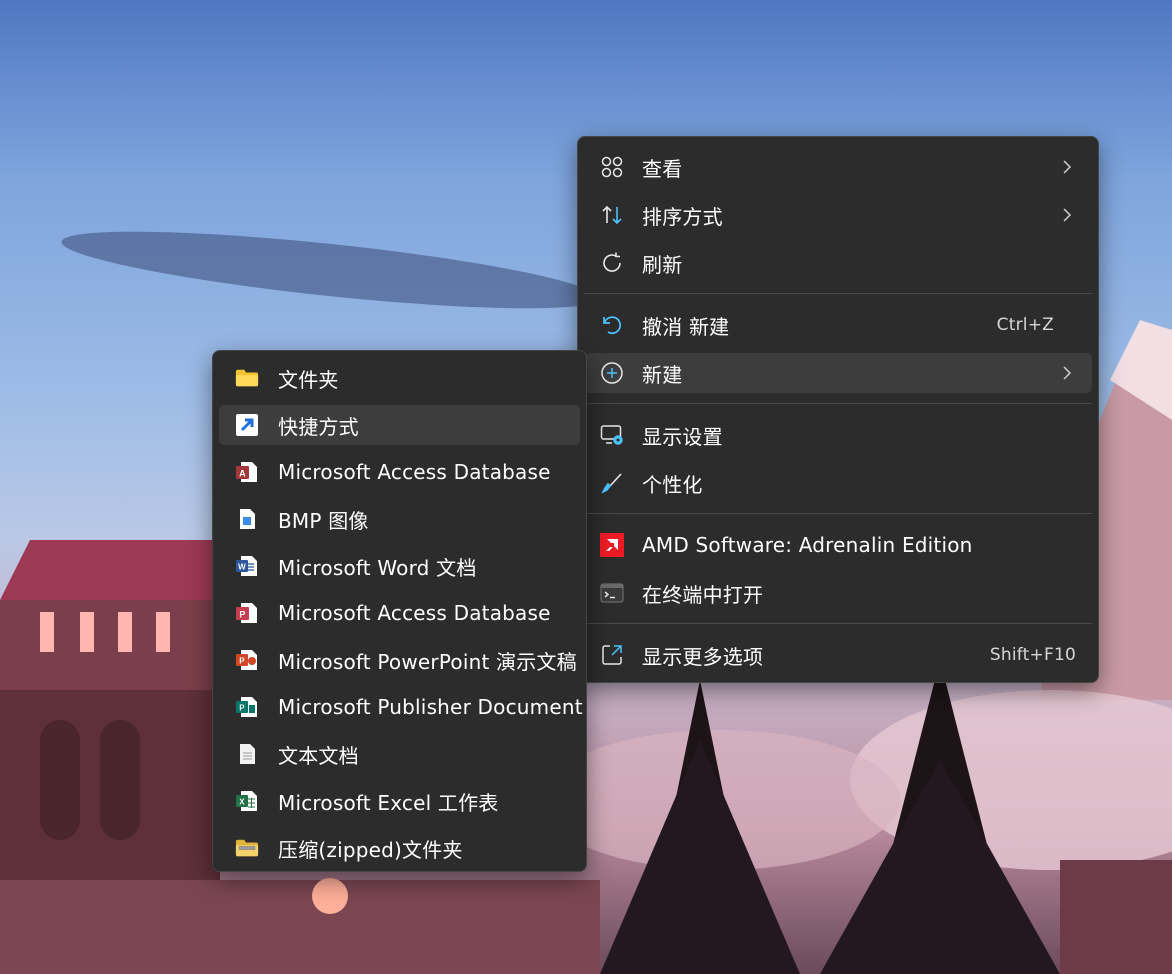 This screenshot has width=1172, height=974. Describe the element at coordinates (242, 567) in the screenshot. I see `svg-text: W` at that location.